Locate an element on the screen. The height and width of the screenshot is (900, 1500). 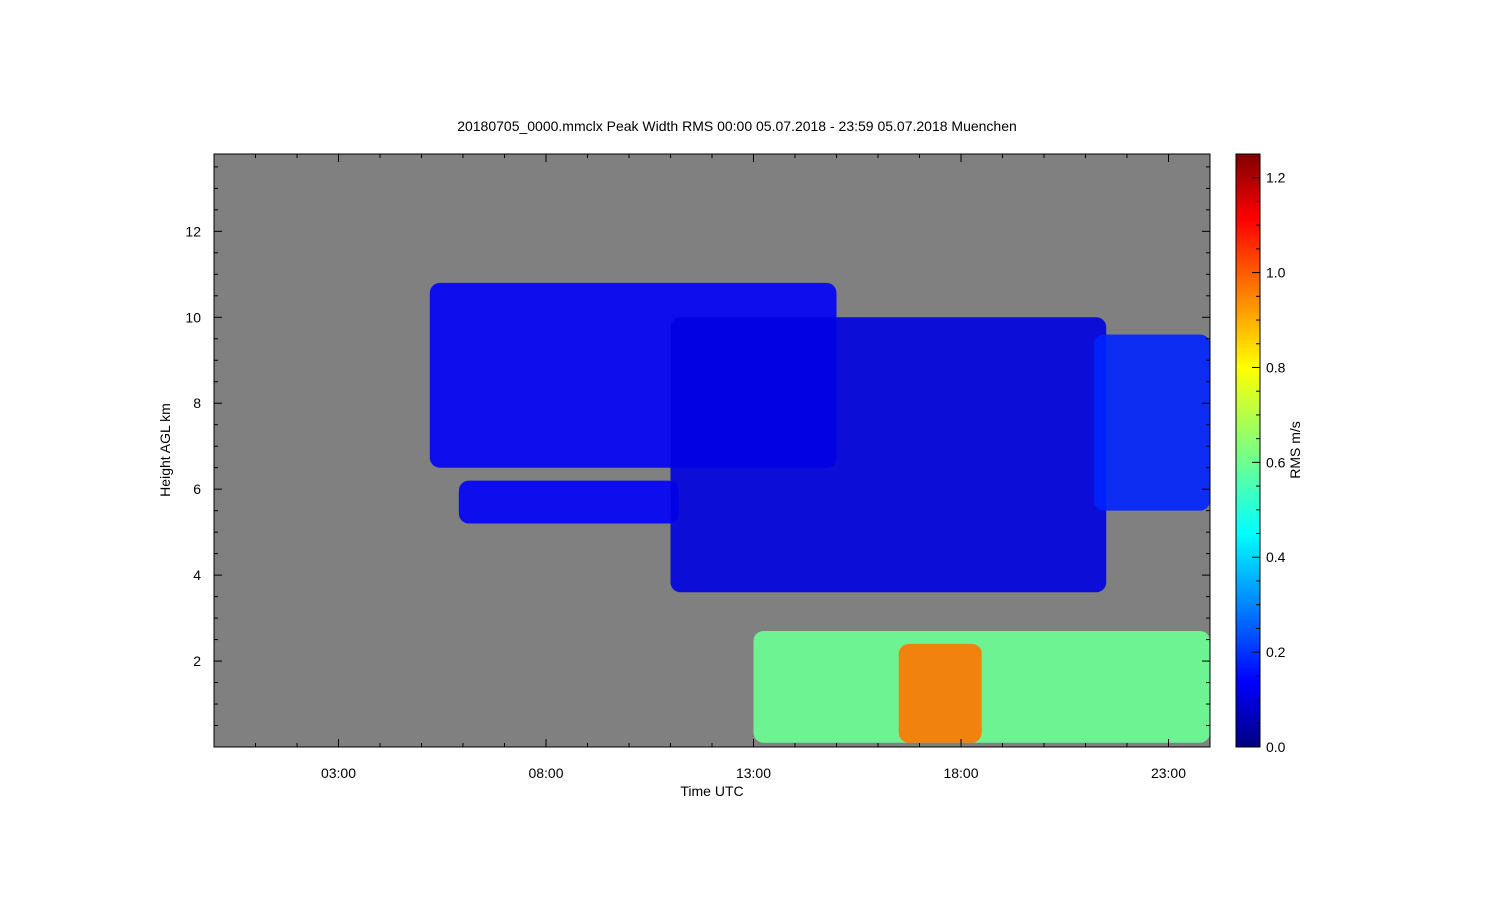
colorbar-tick-label: 0.4 is located at coordinates (1276, 557).